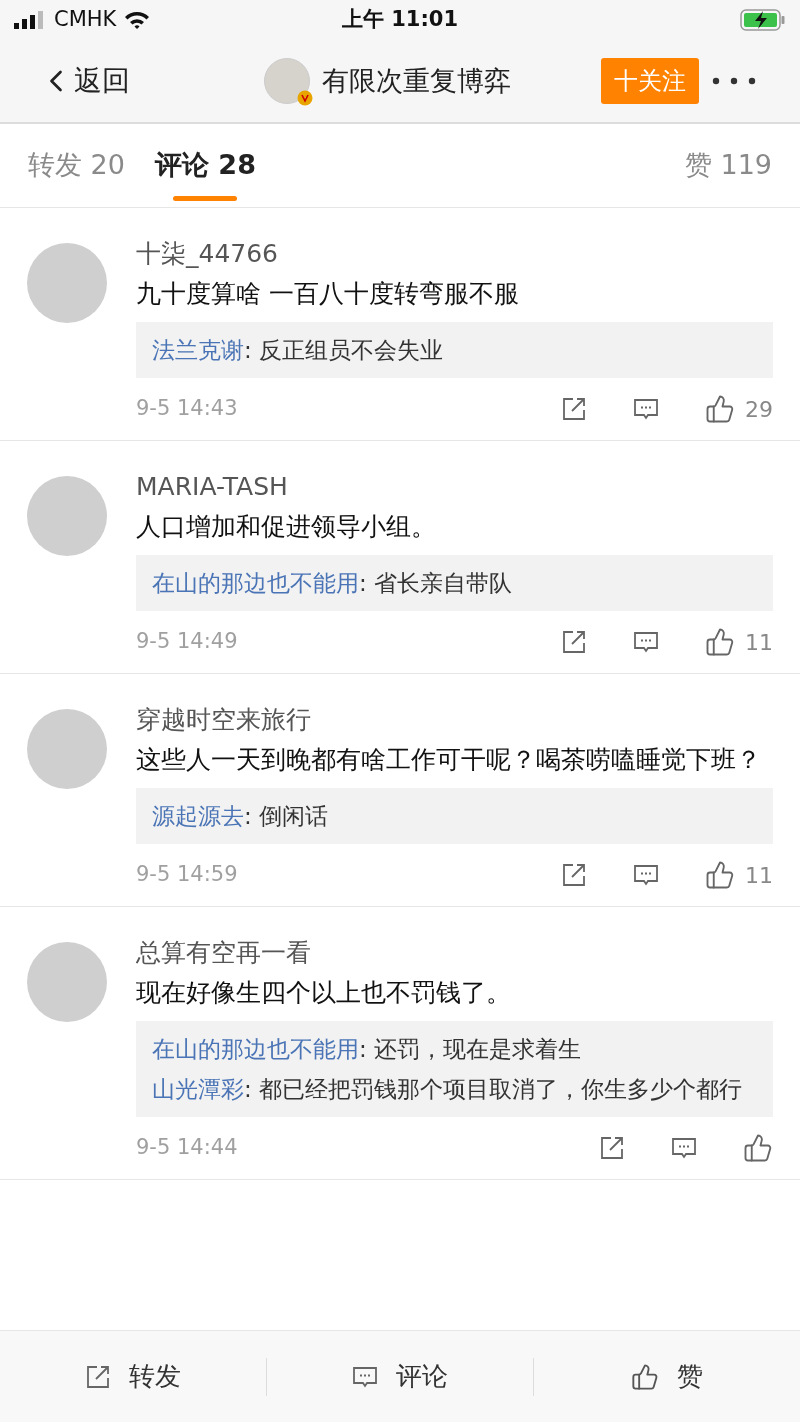  I want to click on comment-username: MARIA-TASH, so click(454, 487).